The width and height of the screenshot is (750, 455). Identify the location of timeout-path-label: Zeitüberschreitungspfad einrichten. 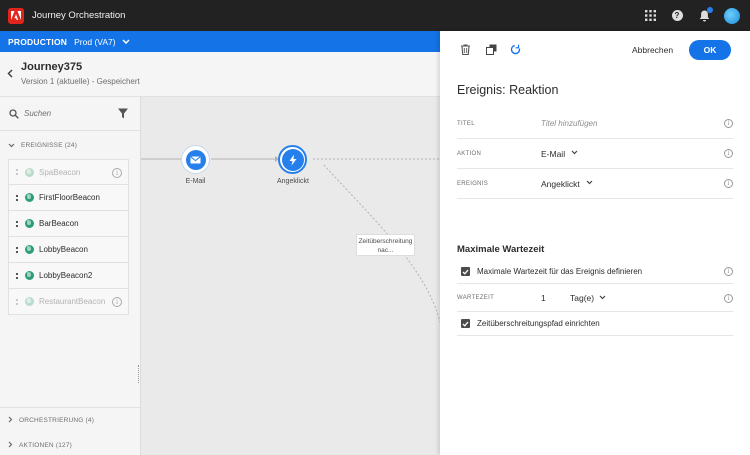
(538, 323).